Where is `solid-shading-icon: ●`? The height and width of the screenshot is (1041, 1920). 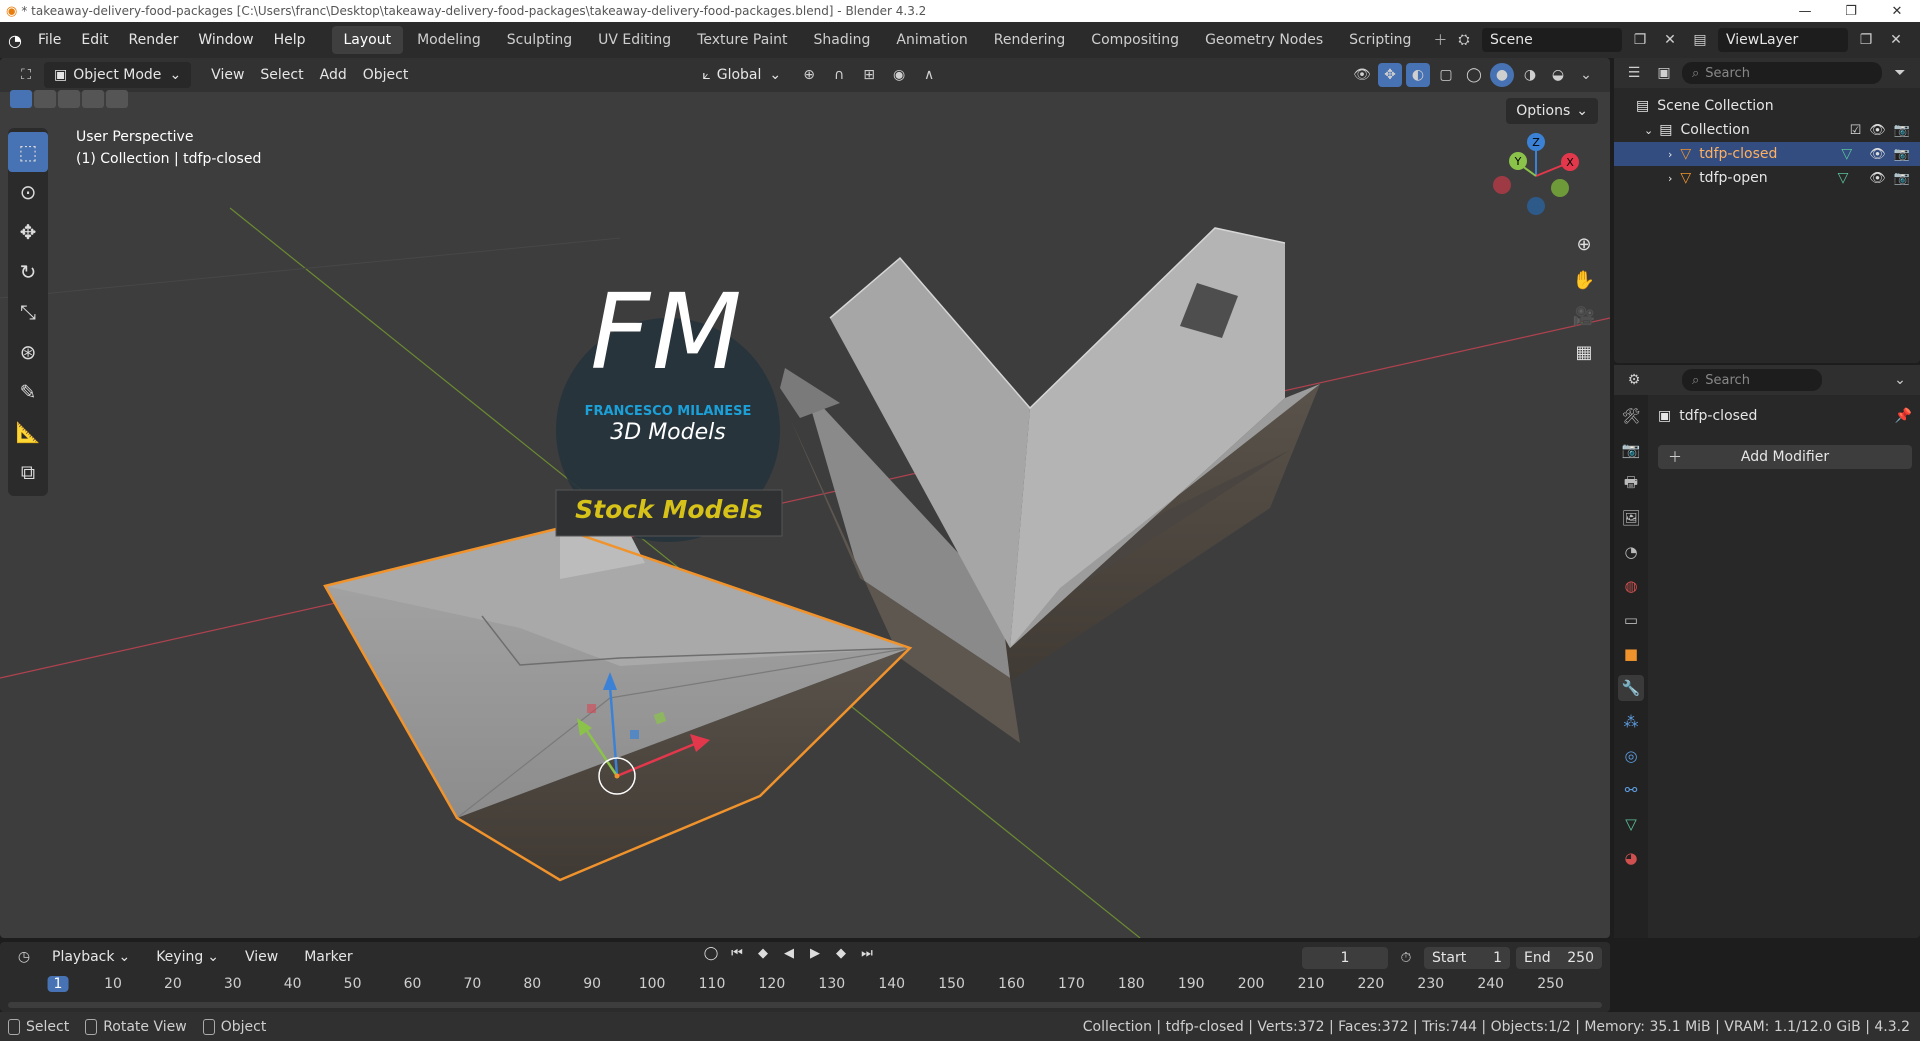 solid-shading-icon: ● is located at coordinates (1502, 75).